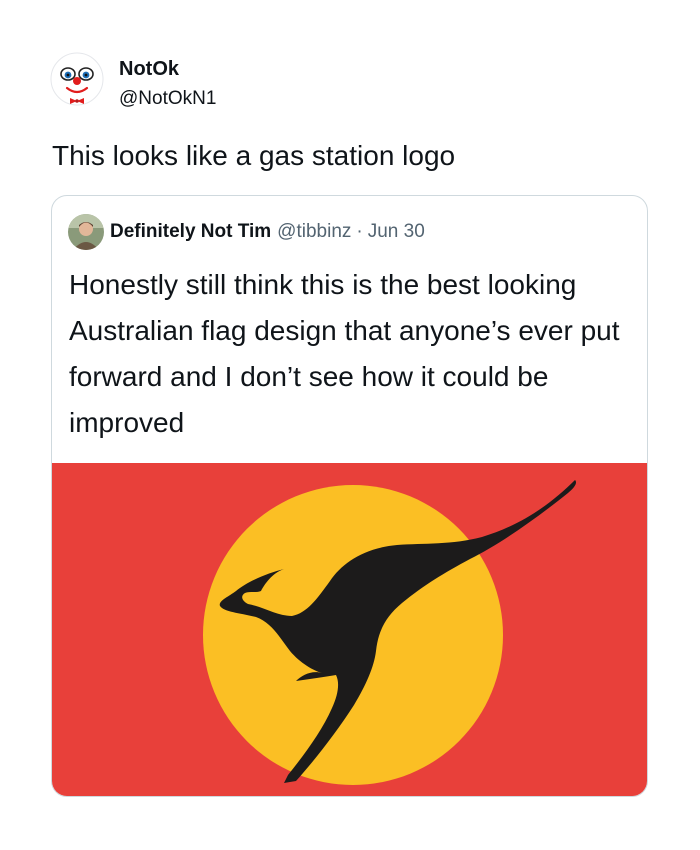 The width and height of the screenshot is (700, 850). What do you see at coordinates (314, 232) in the screenshot?
I see `quoted-author-handle: @tibbinz` at bounding box center [314, 232].